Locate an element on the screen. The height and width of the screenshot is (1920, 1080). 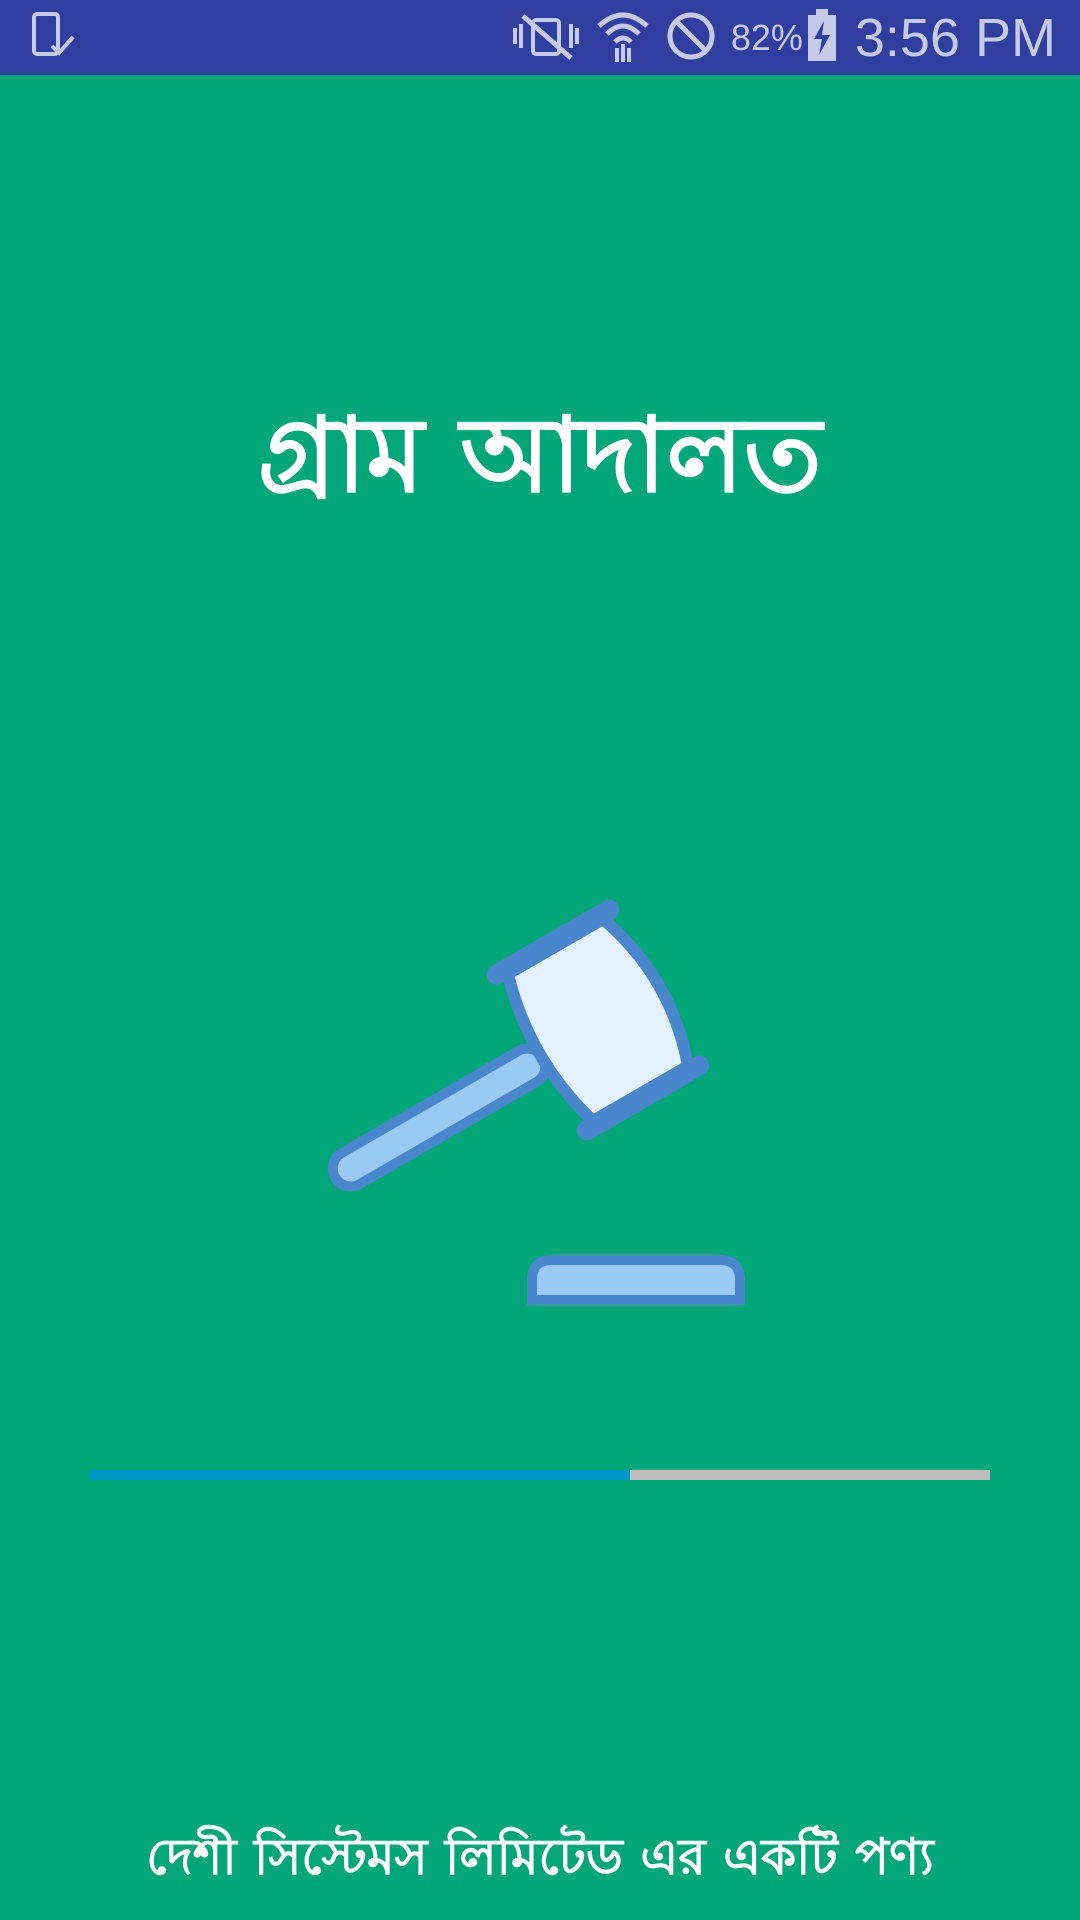
battery-charging-icon is located at coordinates (822, 37).